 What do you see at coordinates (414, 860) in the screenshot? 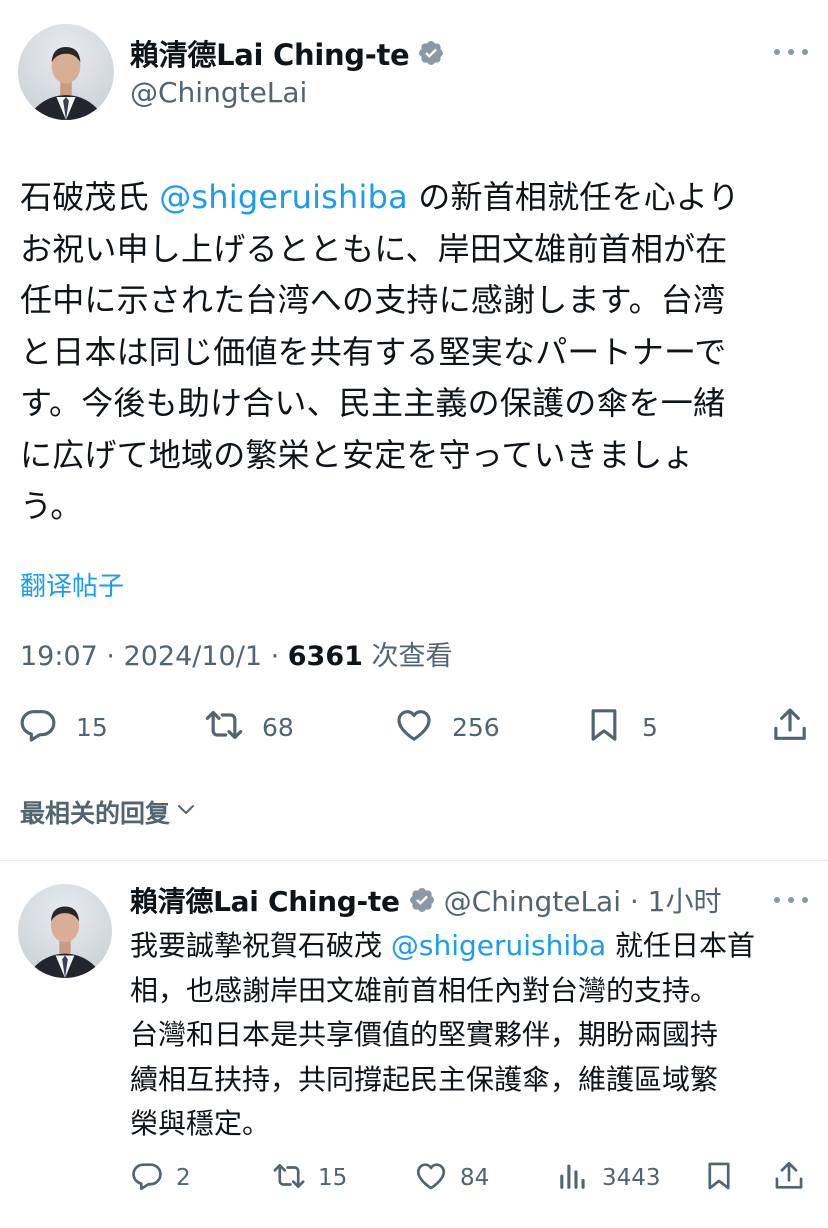
I see `divider` at bounding box center [414, 860].